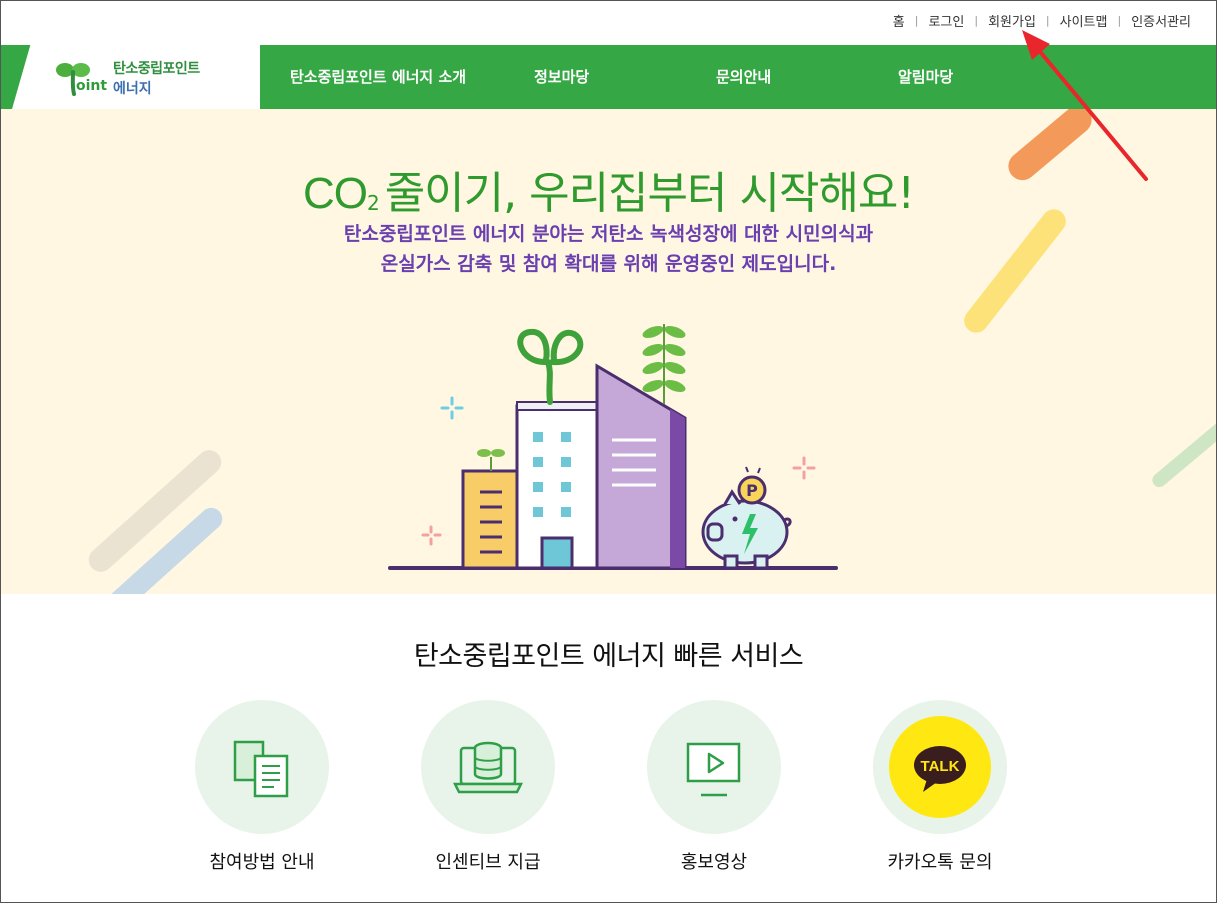  I want to click on quick-service-participation, so click(262, 767).